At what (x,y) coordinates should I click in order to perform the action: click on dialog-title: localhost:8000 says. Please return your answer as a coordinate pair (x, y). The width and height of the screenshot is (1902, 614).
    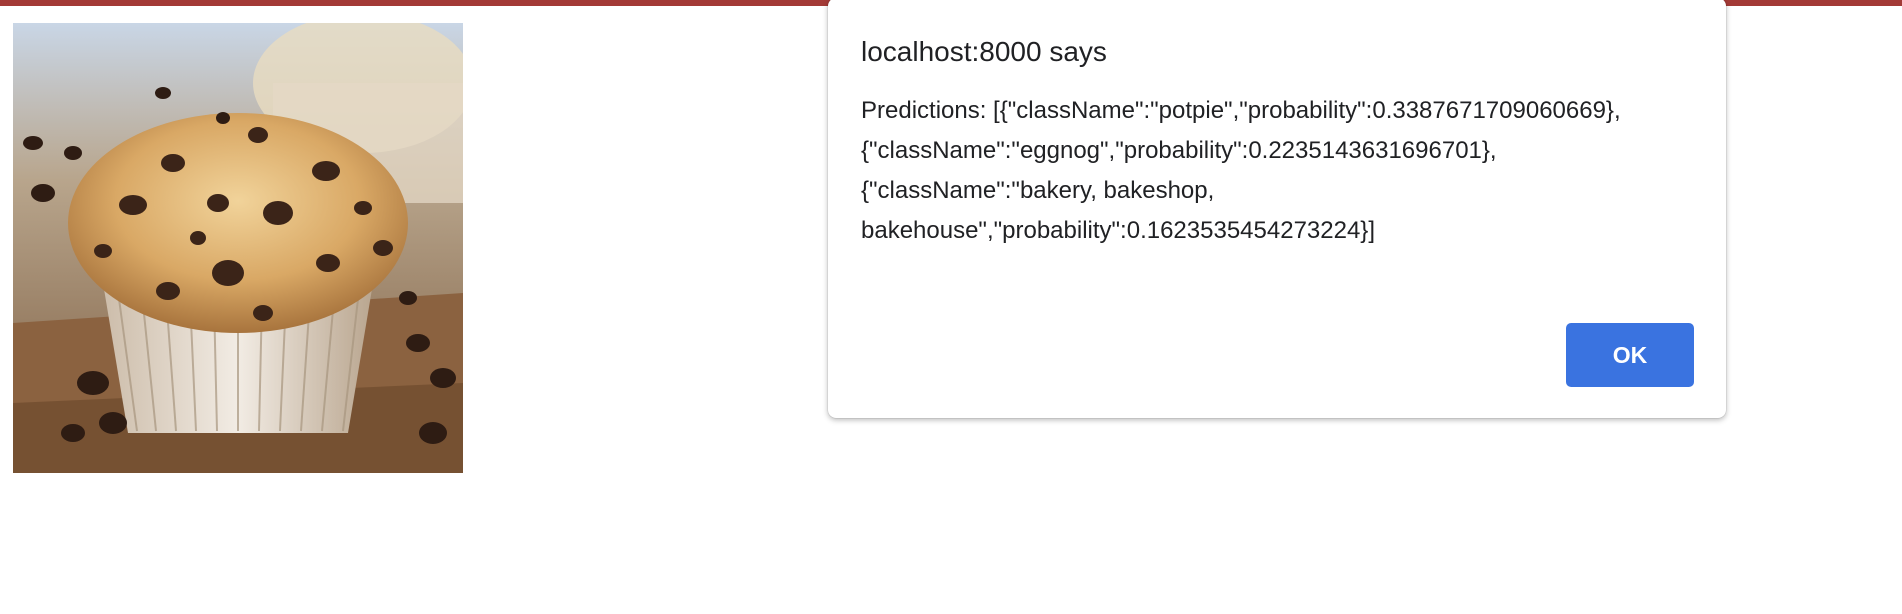
    Looking at the image, I should click on (984, 51).